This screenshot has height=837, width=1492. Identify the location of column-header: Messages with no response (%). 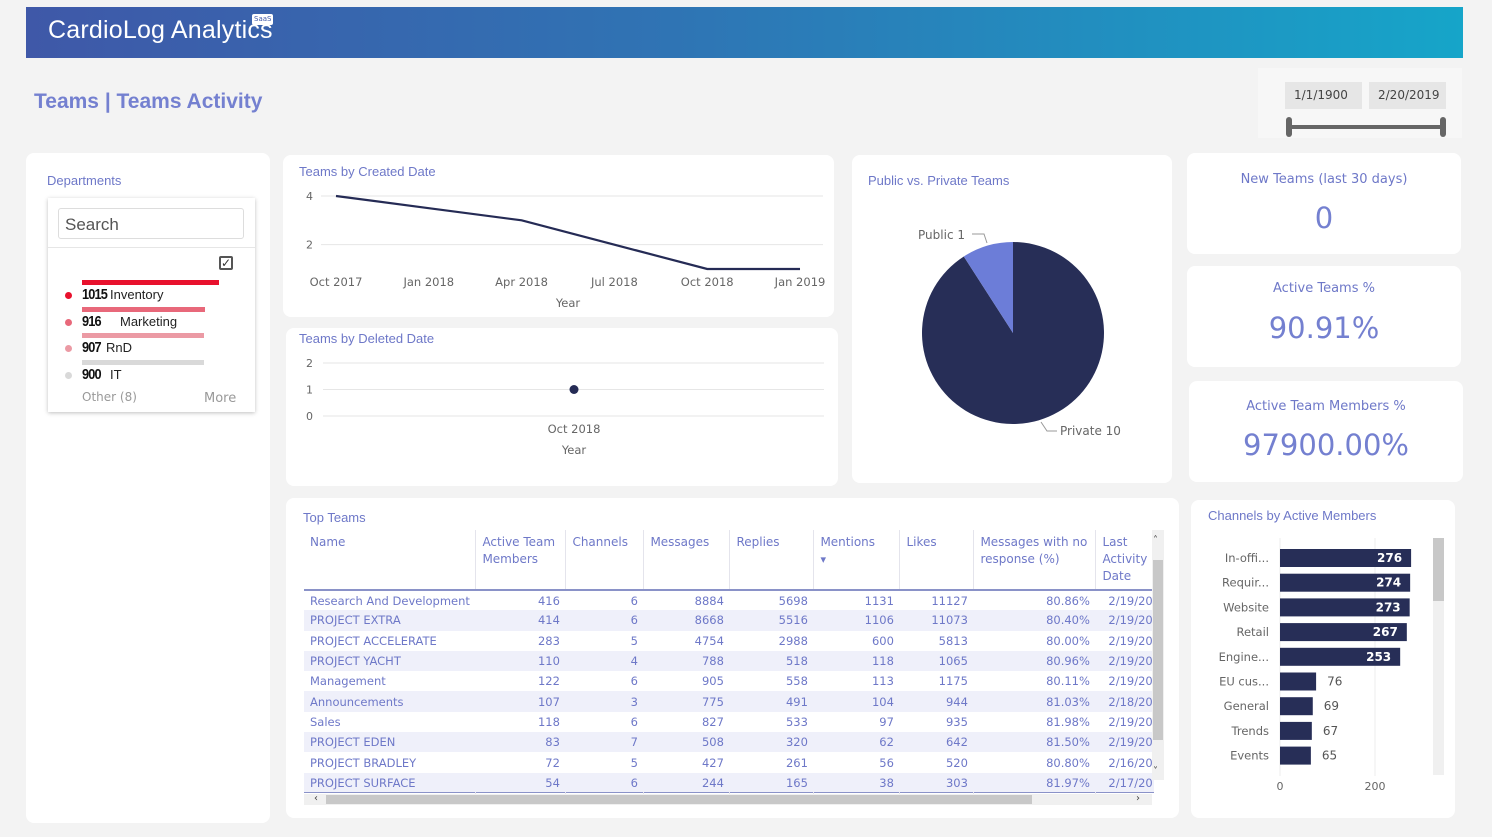
(1035, 560).